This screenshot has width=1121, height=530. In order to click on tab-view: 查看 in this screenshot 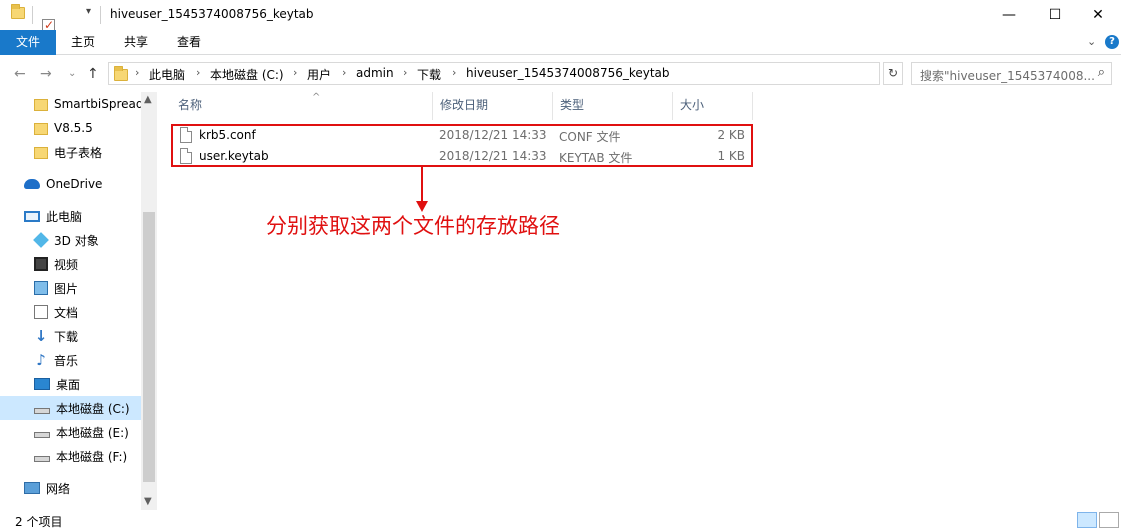, I will do `click(189, 42)`.